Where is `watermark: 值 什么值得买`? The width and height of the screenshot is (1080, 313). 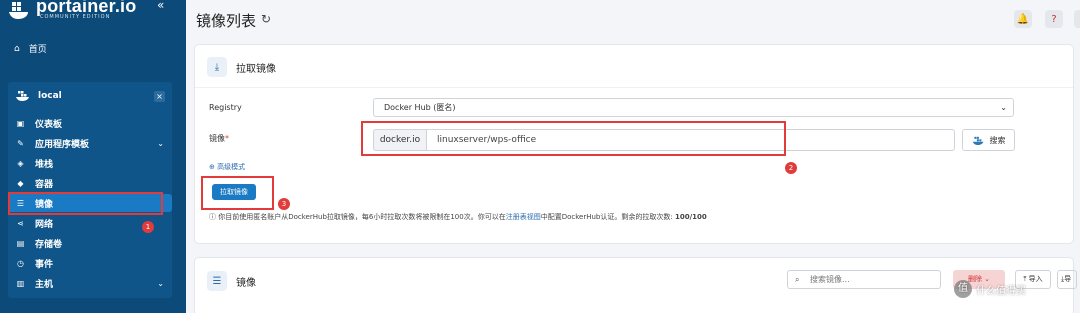 watermark: 值 什么值得买 is located at coordinates (990, 289).